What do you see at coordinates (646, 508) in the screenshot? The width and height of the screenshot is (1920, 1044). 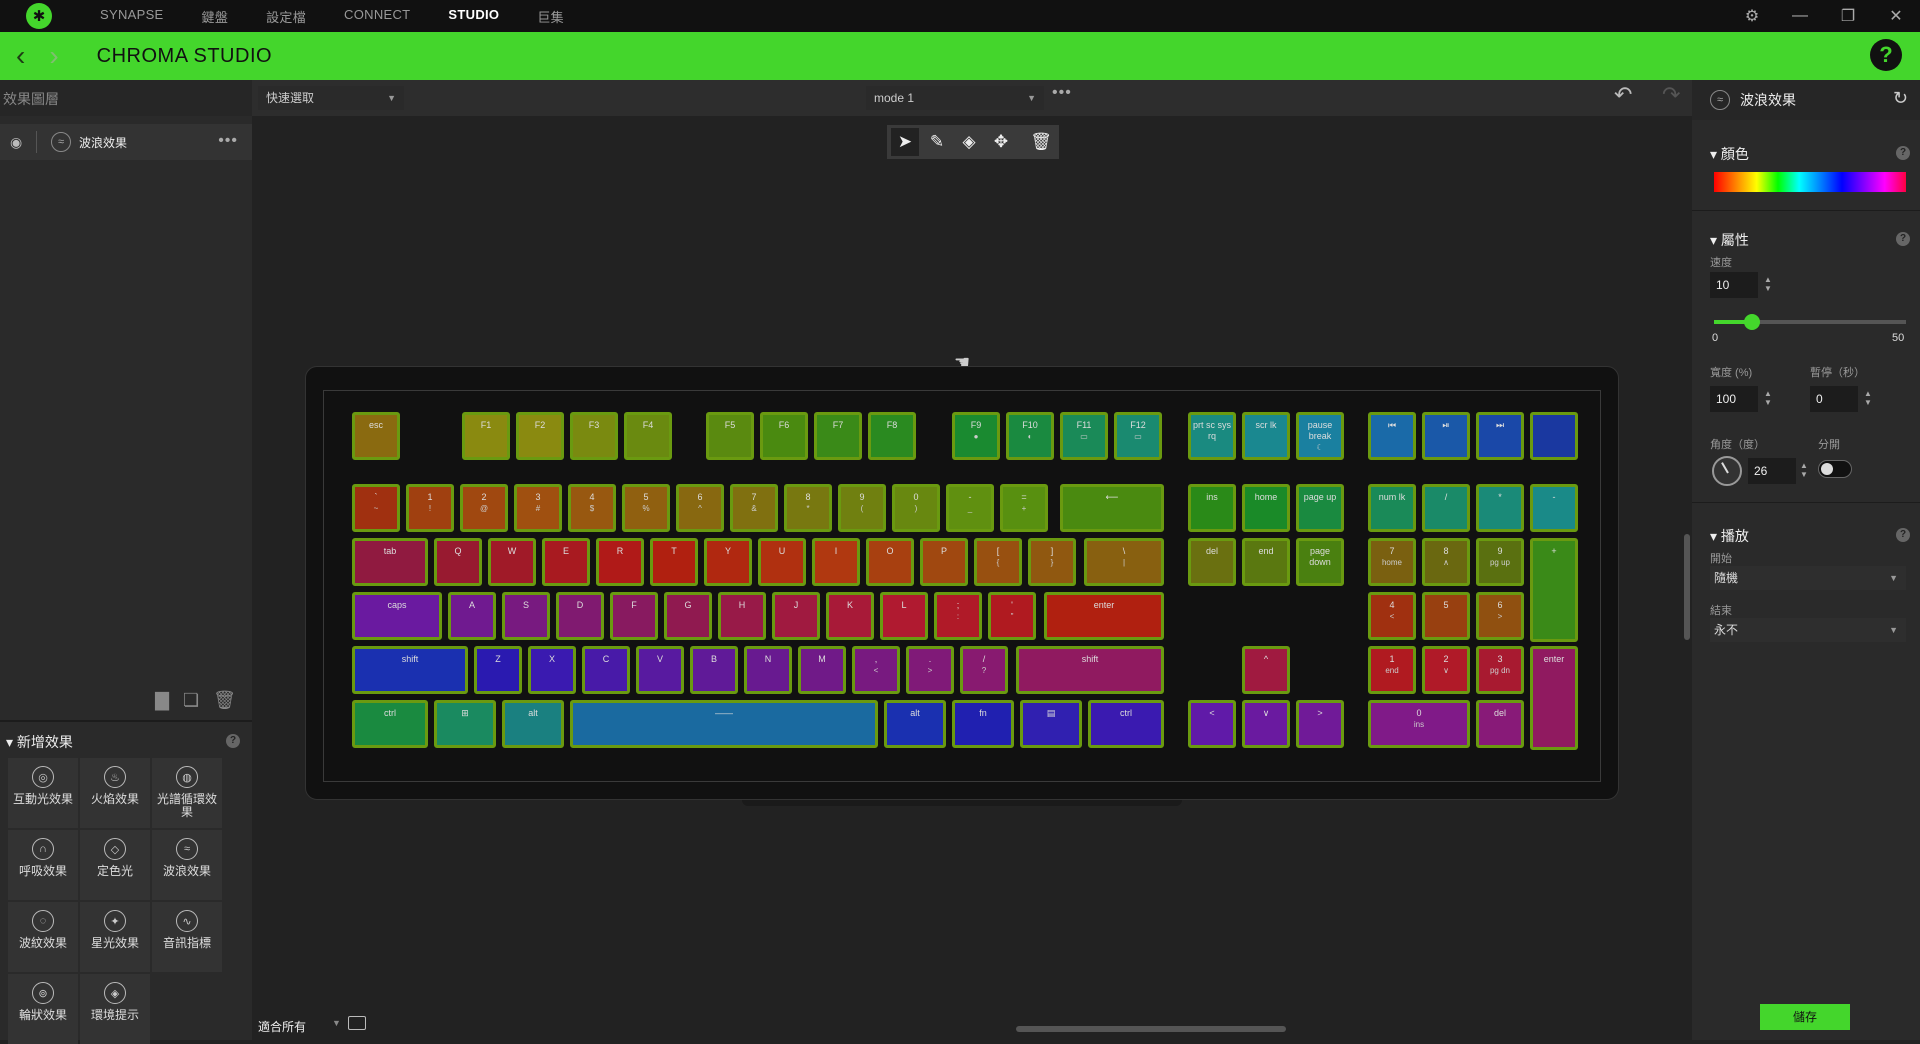 I see `key: 5%` at bounding box center [646, 508].